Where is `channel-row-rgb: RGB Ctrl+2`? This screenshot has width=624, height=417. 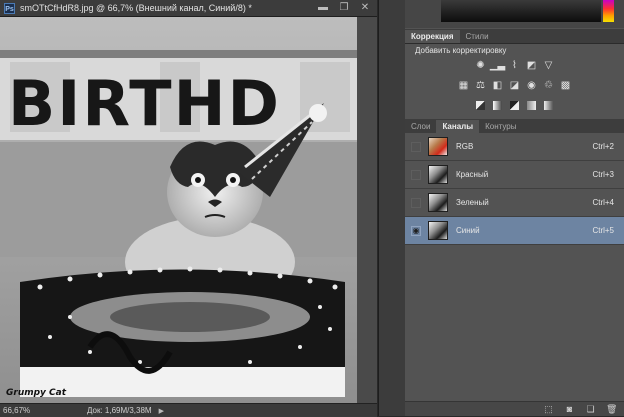
channel-row-rgb: RGB Ctrl+2 is located at coordinates (514, 147).